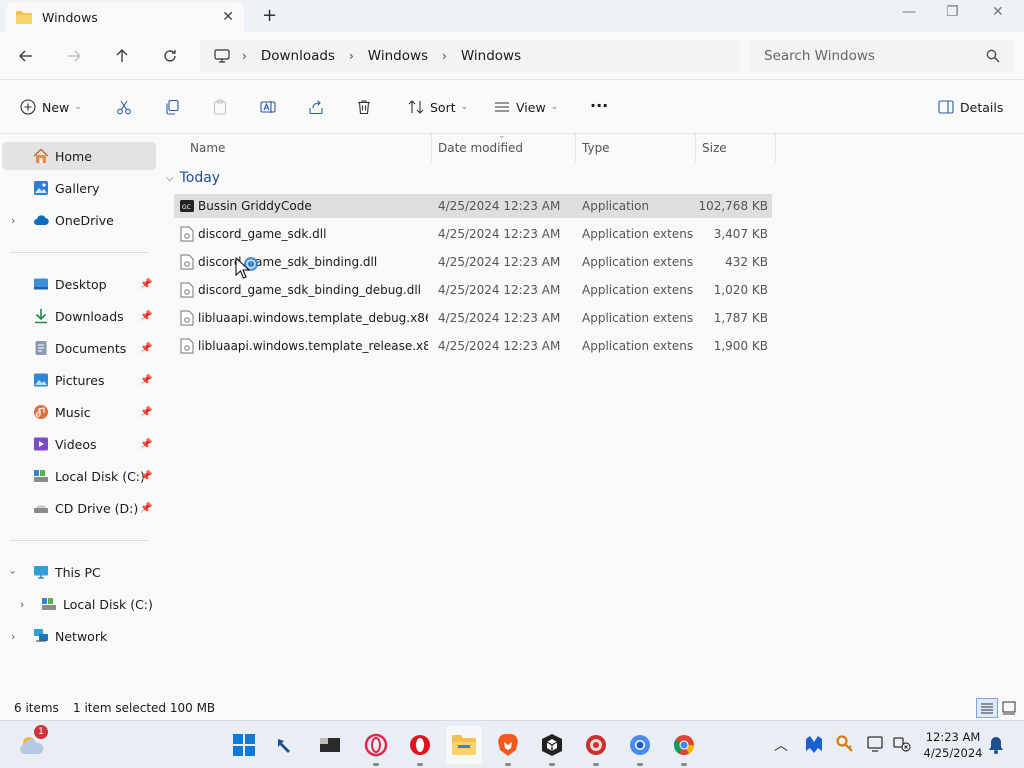 Image resolution: width=1024 pixels, height=768 pixels. I want to click on sidebar-item-documents: Documents 📌, so click(80, 348).